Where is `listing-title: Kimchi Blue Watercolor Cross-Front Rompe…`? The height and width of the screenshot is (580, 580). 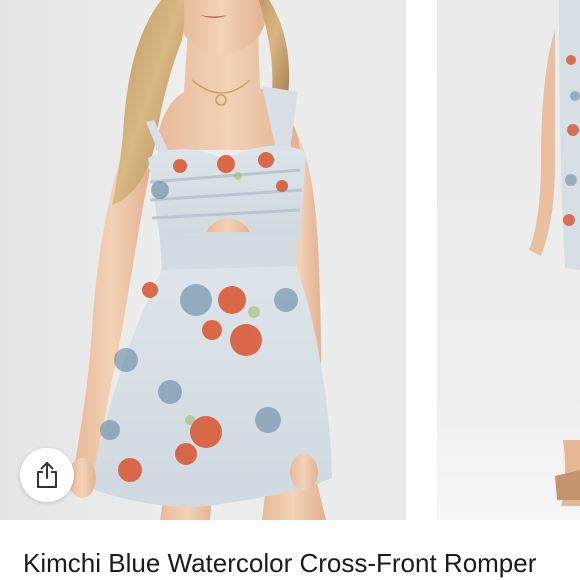
listing-title: Kimchi Blue Watercolor Cross-Front Rompe… is located at coordinates (280, 563).